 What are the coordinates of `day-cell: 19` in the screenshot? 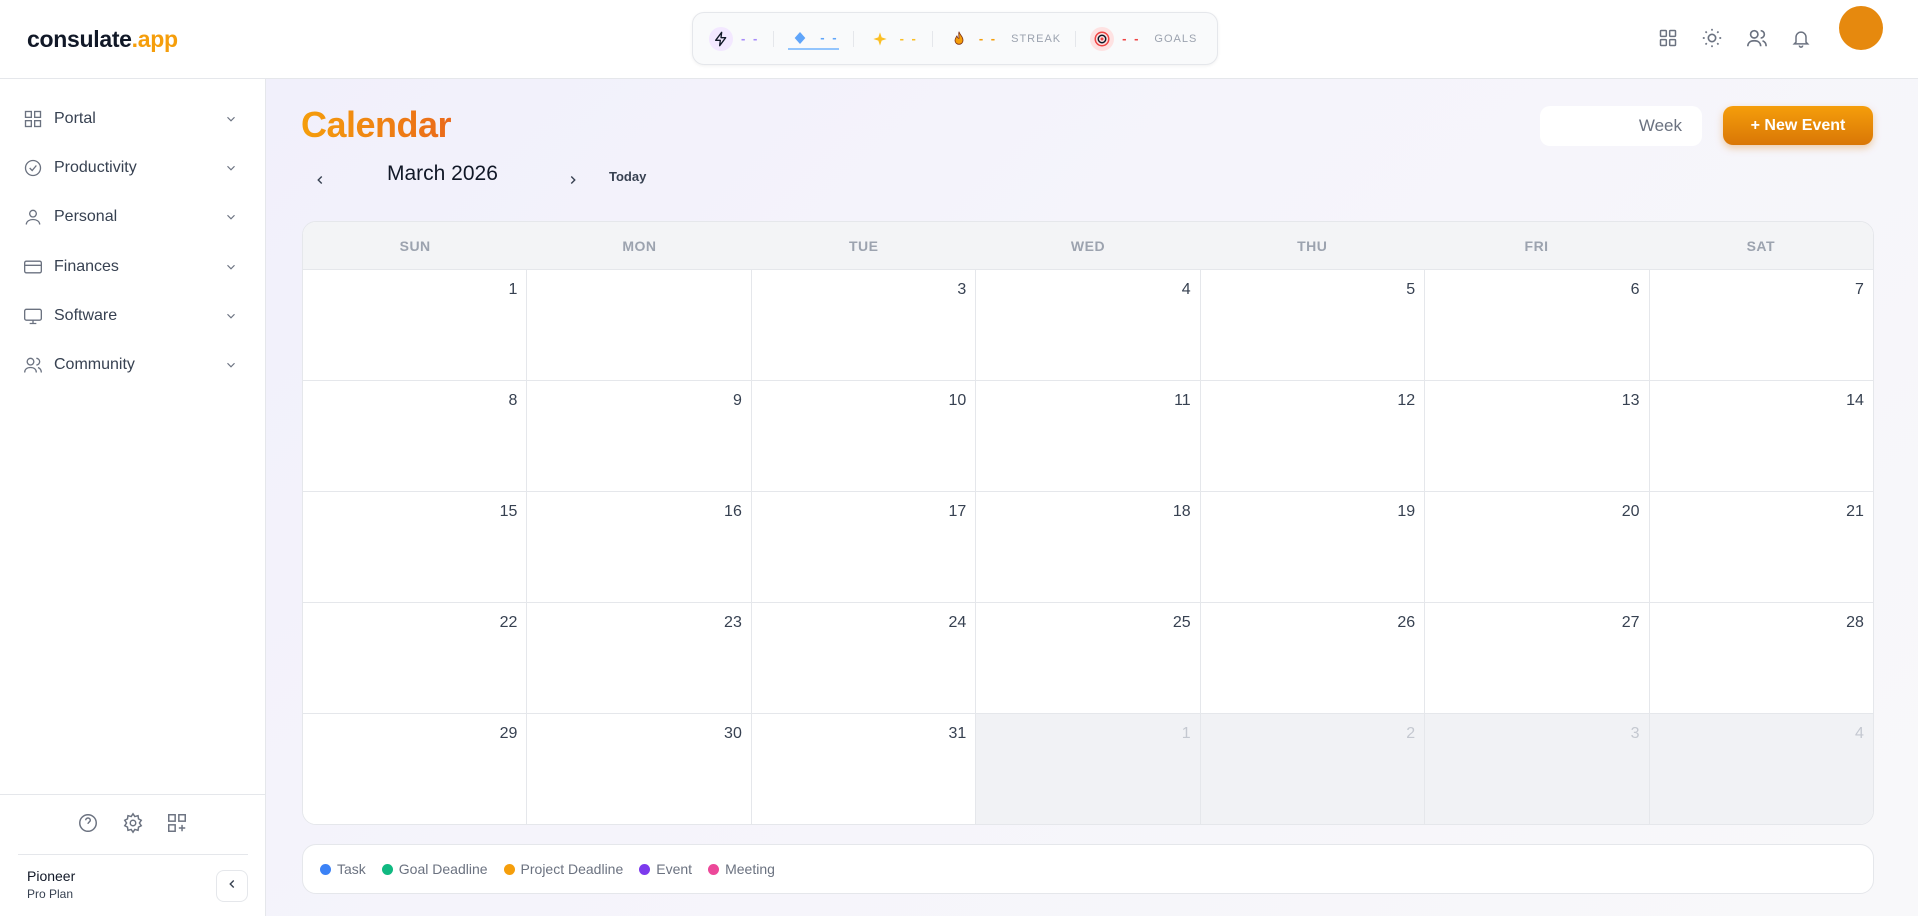 It's located at (1313, 547).